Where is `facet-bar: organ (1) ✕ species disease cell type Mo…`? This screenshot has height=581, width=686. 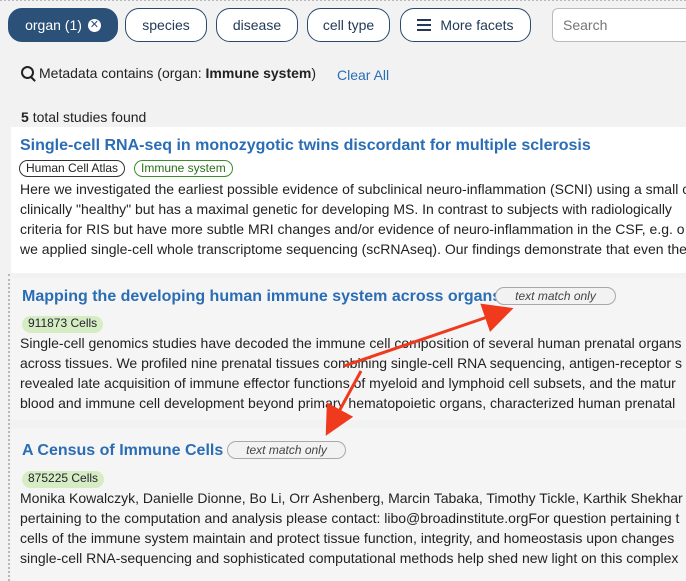 facet-bar: organ (1) ✕ species disease cell type Mo… is located at coordinates (343, 28).